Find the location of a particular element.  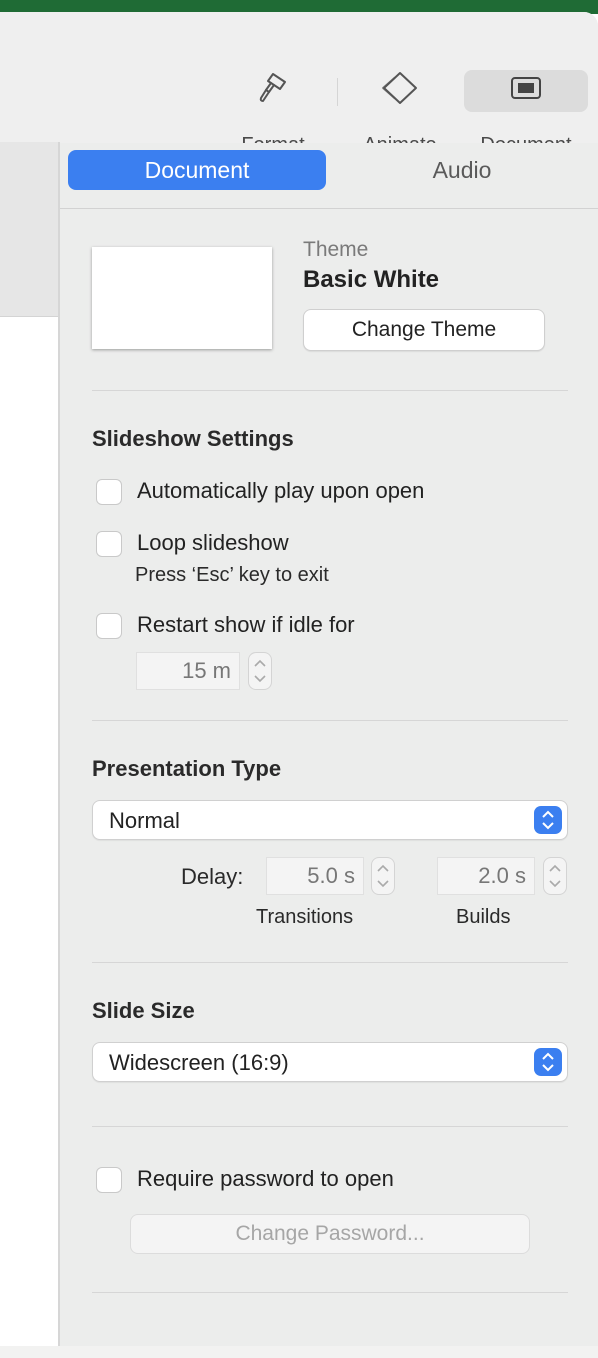

slide-navigator-area is located at coordinates (29, 229).